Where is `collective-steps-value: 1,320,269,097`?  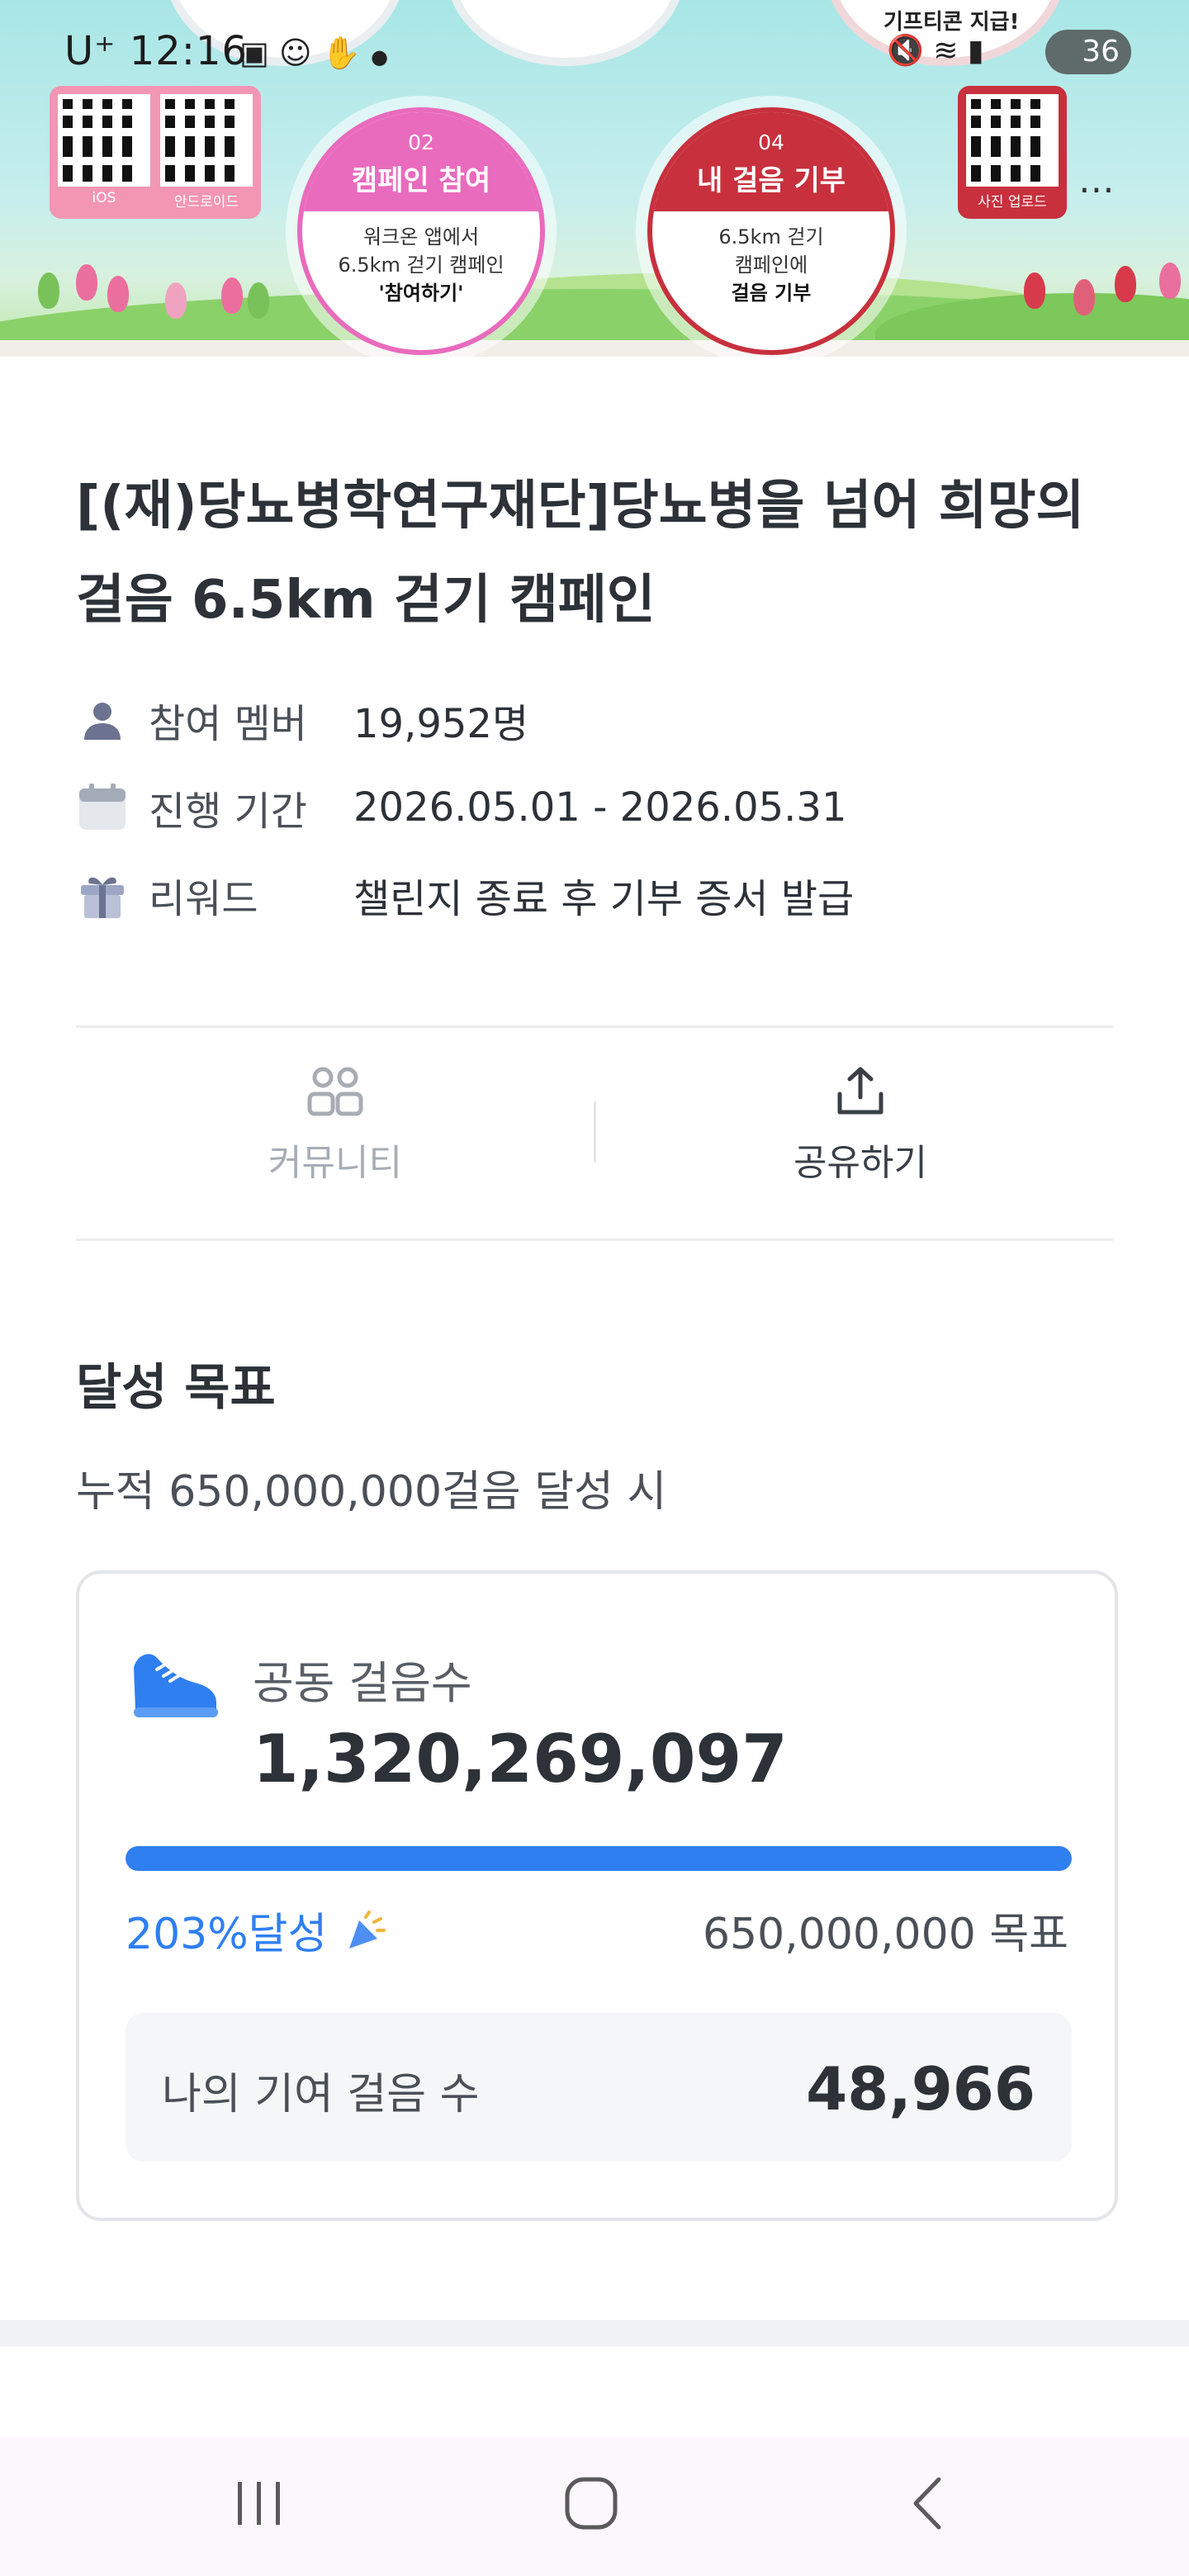 collective-steps-value: 1,320,269,097 is located at coordinates (520, 1759).